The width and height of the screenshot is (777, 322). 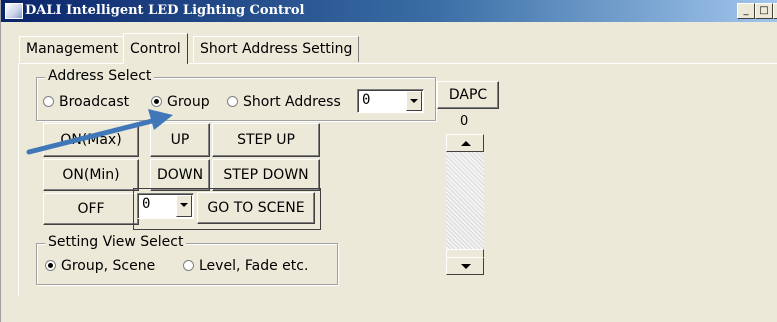 I want to click on window-title: DALI Intelligent LED Lighting Control, so click(x=165, y=10).